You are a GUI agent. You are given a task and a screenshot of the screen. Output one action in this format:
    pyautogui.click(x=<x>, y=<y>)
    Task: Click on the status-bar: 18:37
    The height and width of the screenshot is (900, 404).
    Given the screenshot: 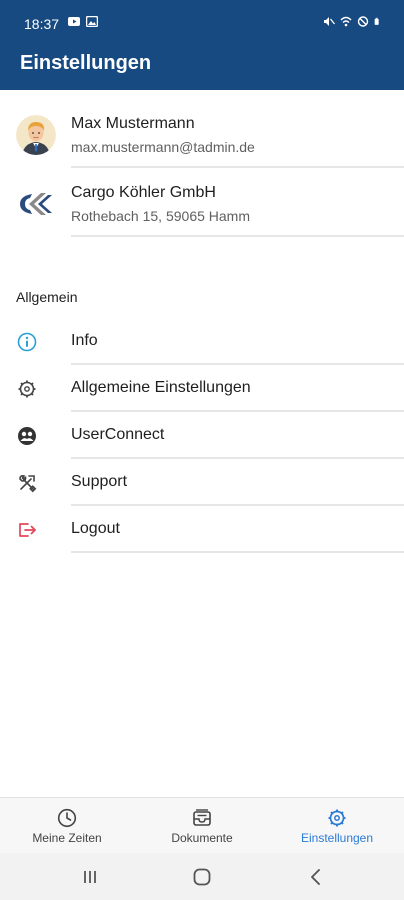 What is the action you would take?
    pyautogui.click(x=202, y=22)
    